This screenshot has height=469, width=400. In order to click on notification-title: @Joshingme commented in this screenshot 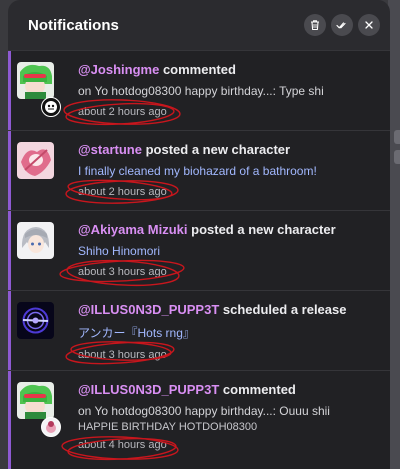, I will do `click(231, 69)`.